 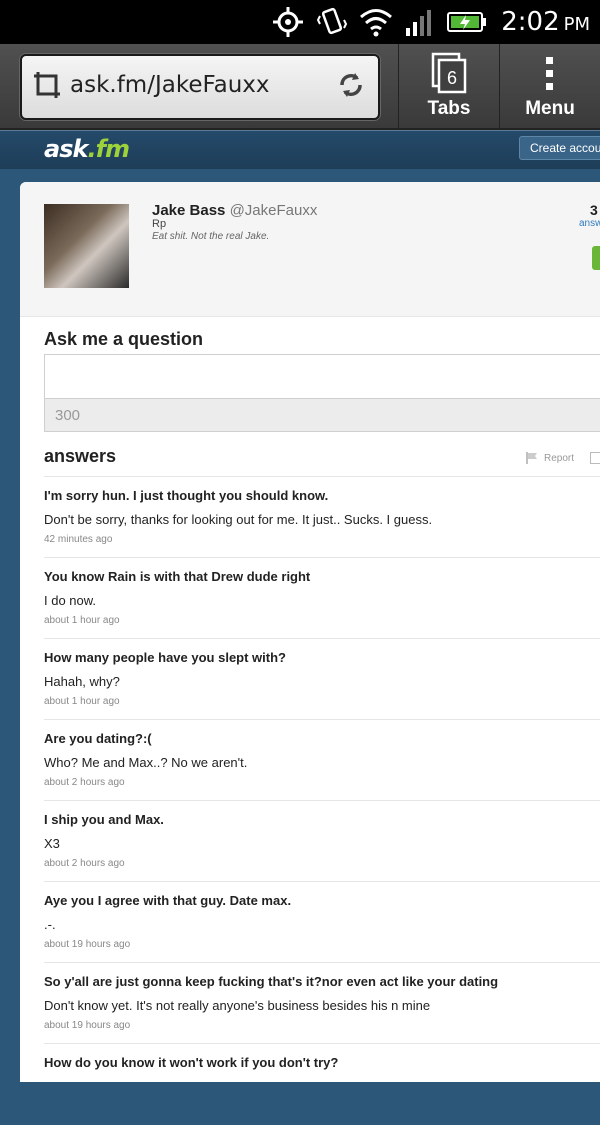 What do you see at coordinates (82, 681) in the screenshot?
I see `answer-text: Hahah, why?` at bounding box center [82, 681].